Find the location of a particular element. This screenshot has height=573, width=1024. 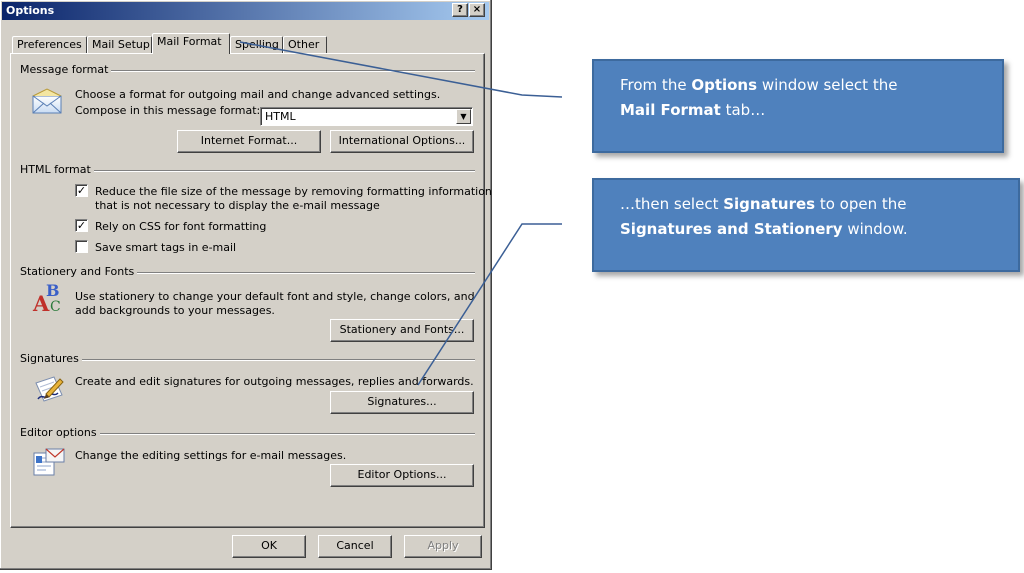

compose-format-value: HTML is located at coordinates (280, 116).